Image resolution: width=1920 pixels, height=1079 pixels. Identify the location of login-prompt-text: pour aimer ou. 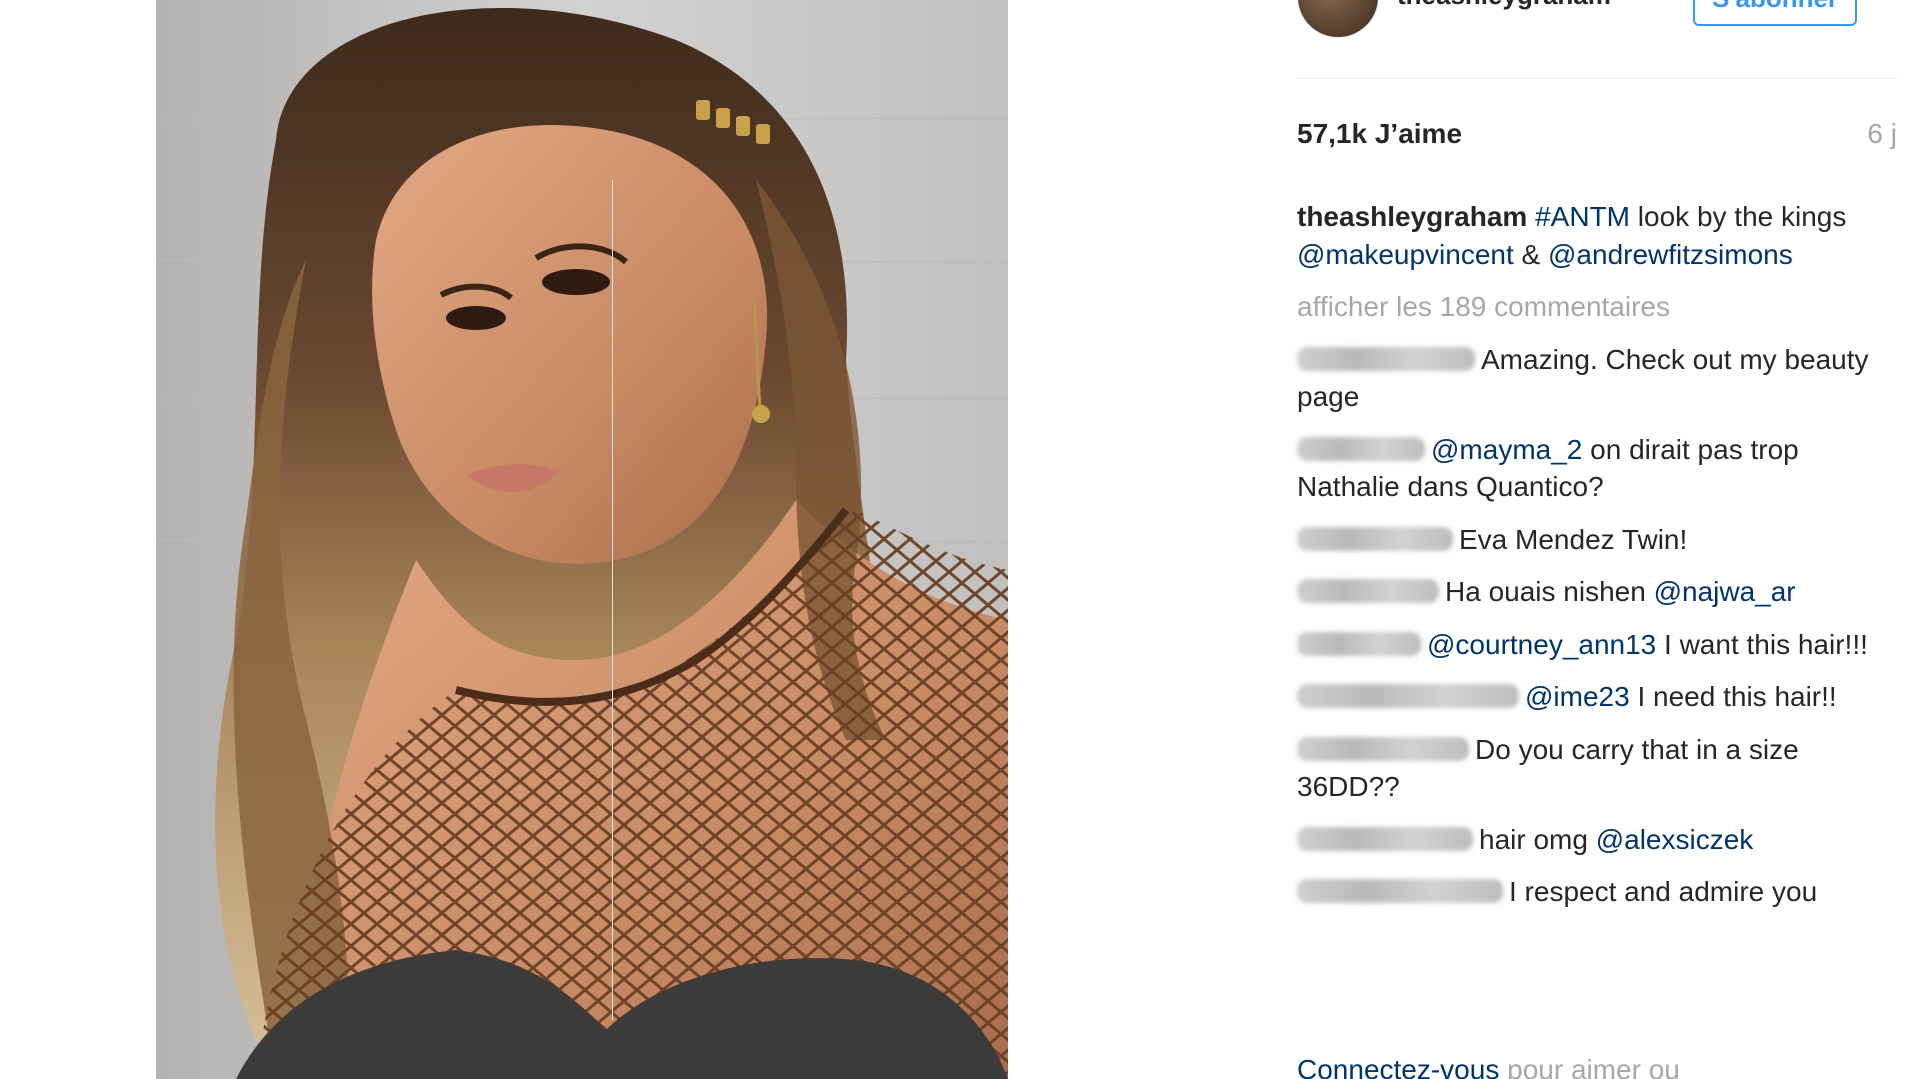
(1589, 1066).